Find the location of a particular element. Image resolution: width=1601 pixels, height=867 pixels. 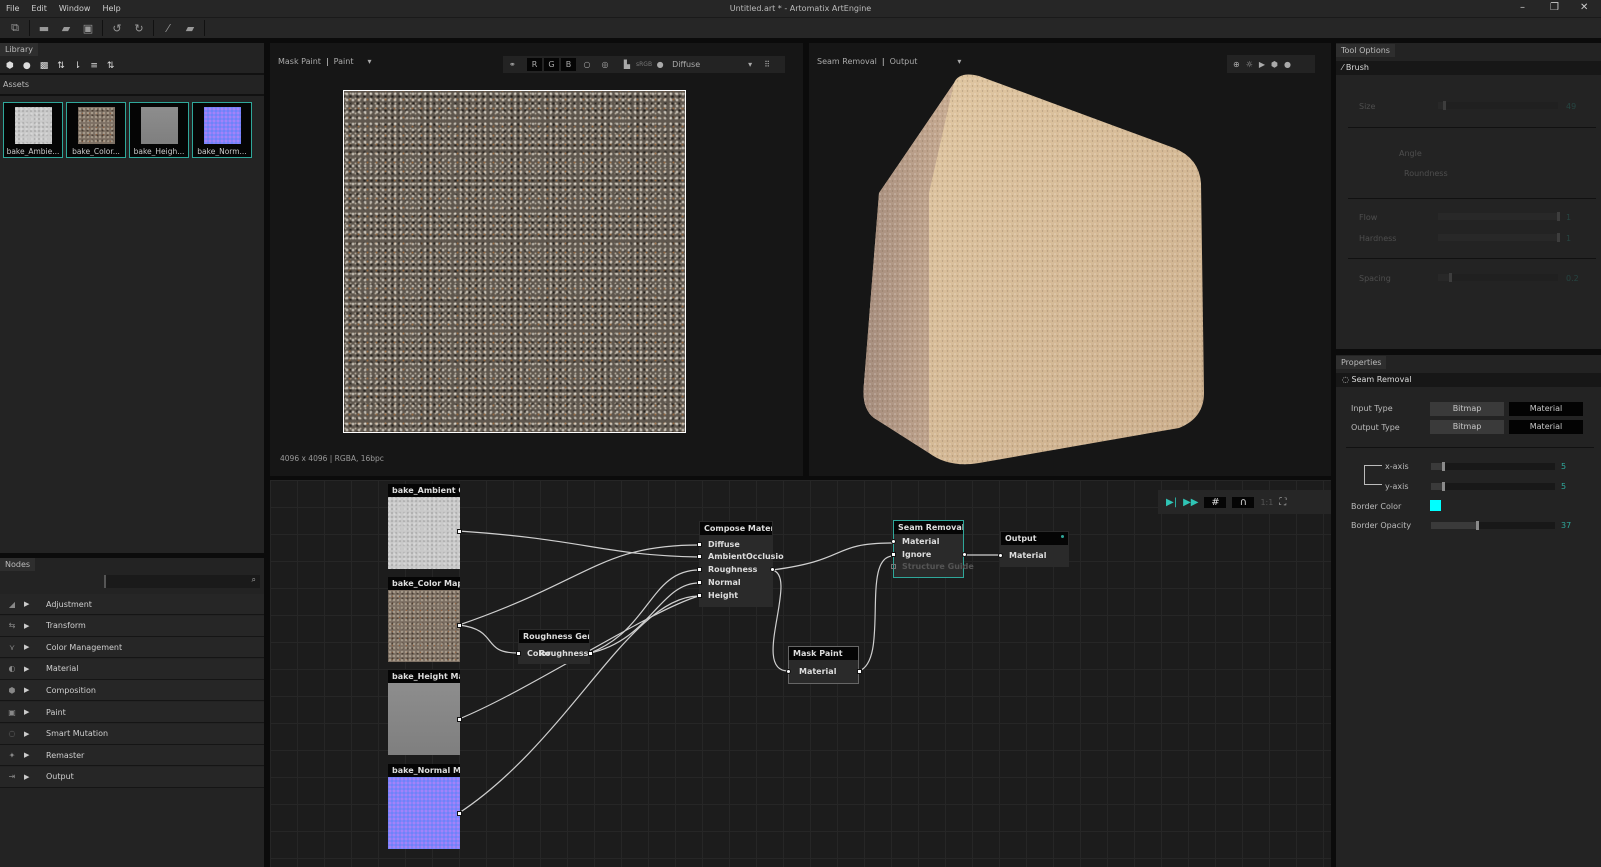

node-mask-paint: Mask Paint Material is located at coordinates (824, 665).